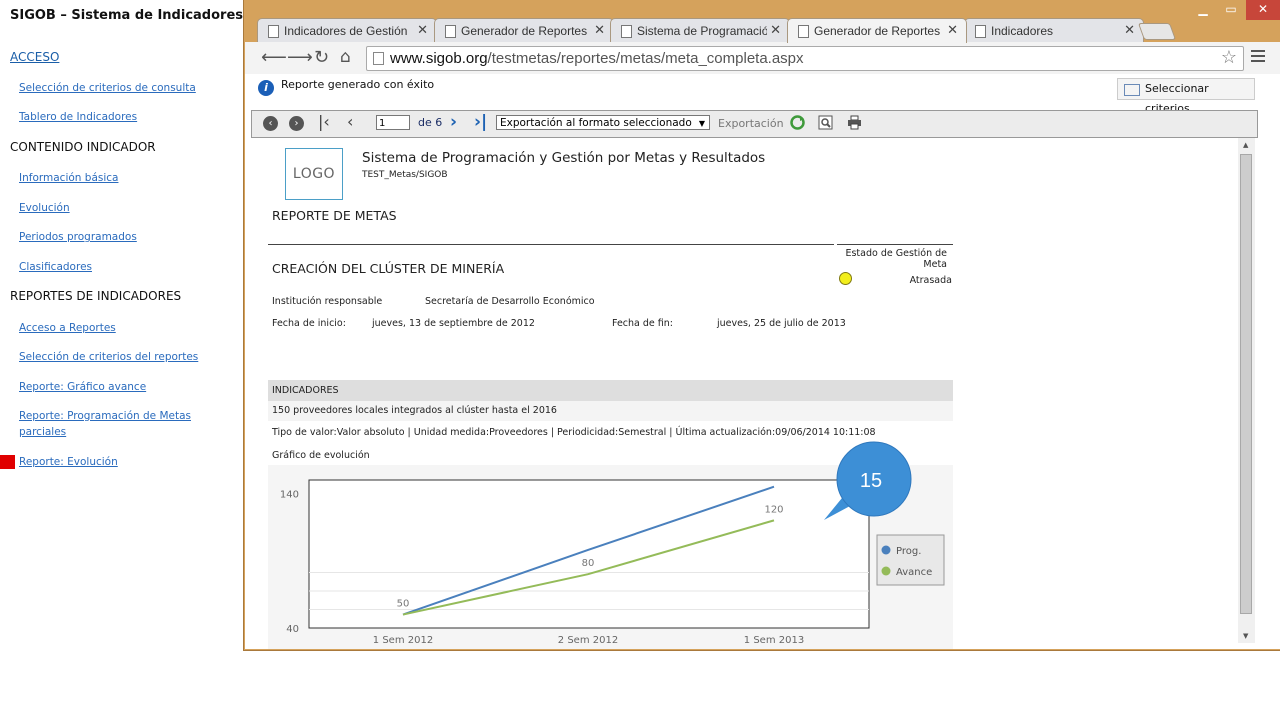 This screenshot has height=720, width=1280. Describe the element at coordinates (270, 123) in the screenshot. I see `back-circle-icon: ‹` at that location.